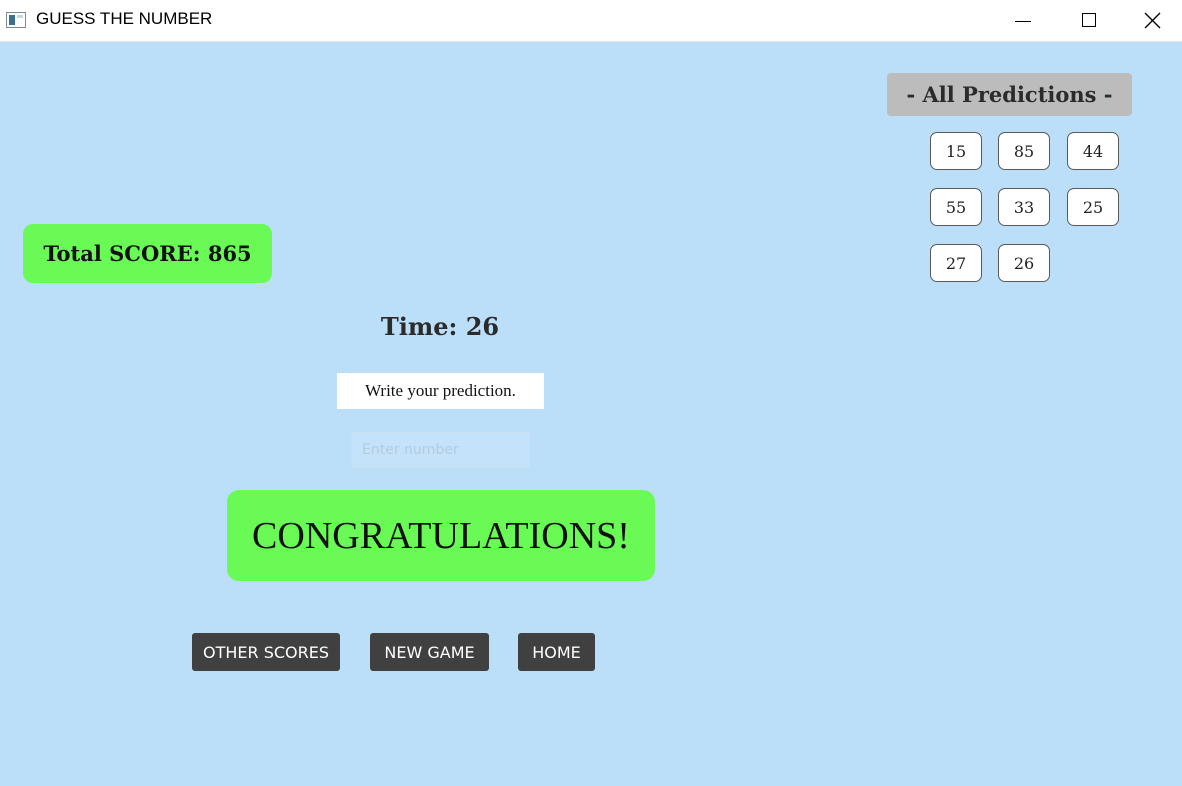 Image resolution: width=1182 pixels, height=786 pixels. I want to click on app-icon, so click(16, 20).